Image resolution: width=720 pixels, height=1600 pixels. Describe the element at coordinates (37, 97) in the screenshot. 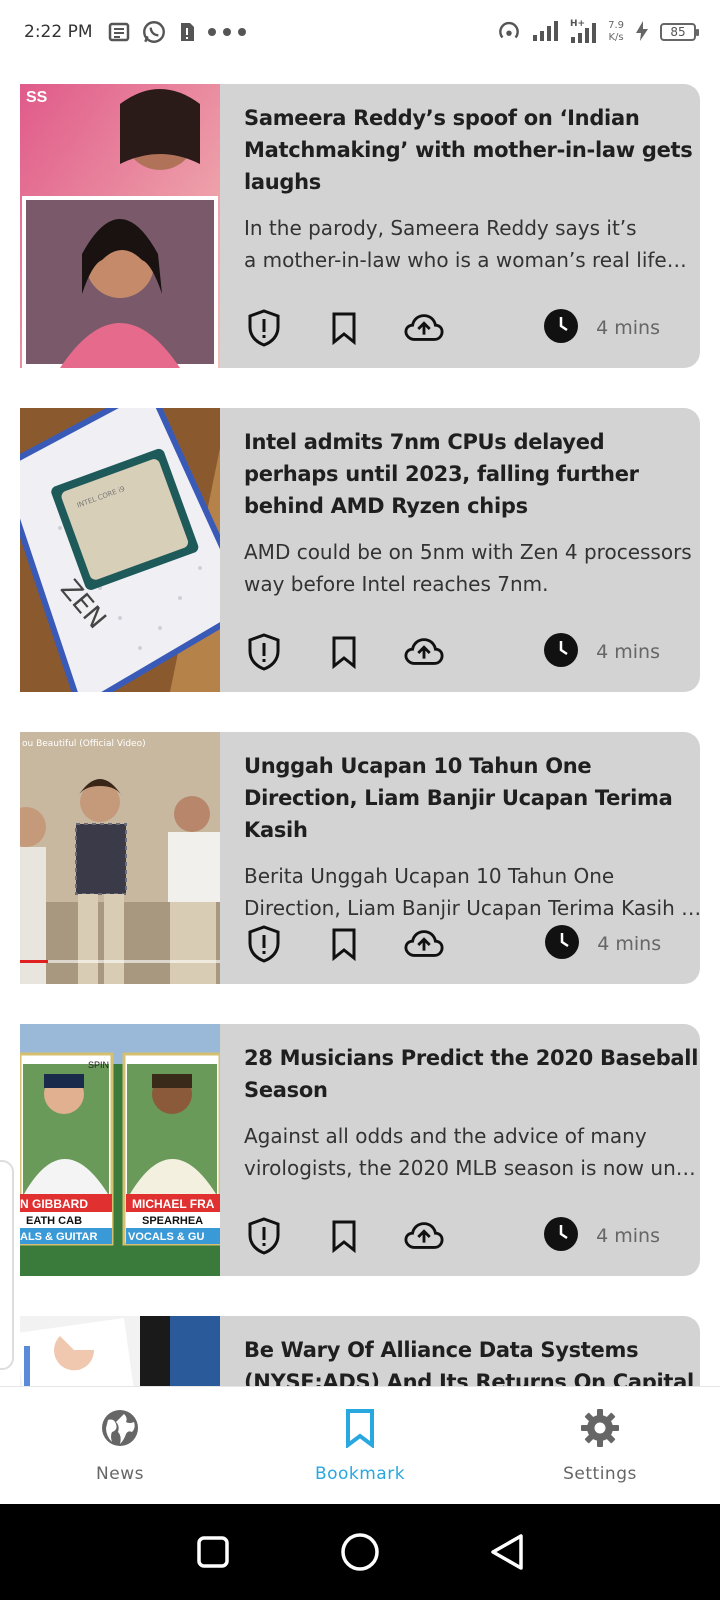

I see `thumb-badge: SS` at that location.